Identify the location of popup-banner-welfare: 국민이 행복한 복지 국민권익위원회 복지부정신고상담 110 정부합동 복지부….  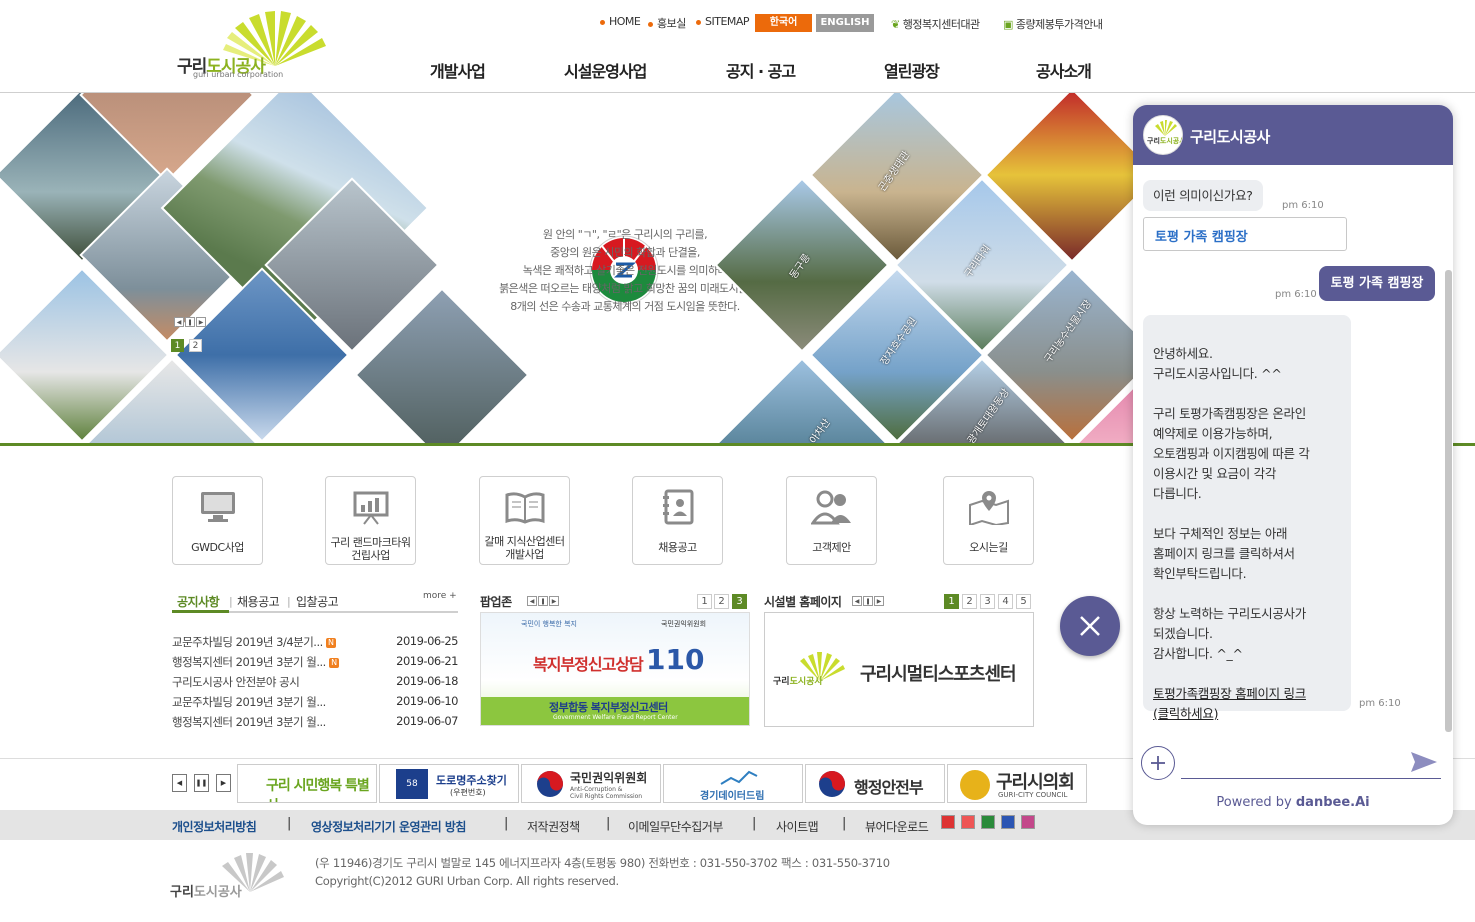
(615, 669).